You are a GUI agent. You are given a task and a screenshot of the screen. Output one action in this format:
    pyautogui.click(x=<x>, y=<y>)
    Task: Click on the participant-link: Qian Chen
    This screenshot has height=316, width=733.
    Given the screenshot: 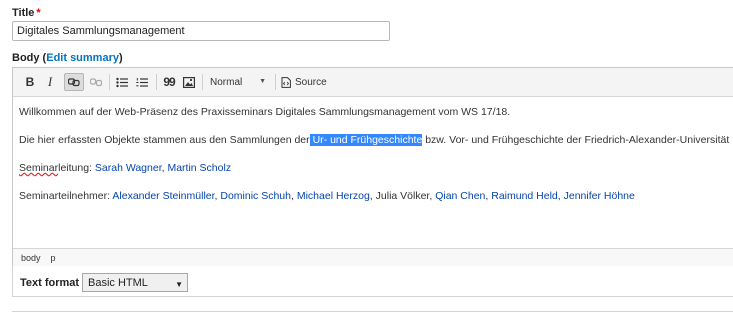 What is the action you would take?
    pyautogui.click(x=460, y=196)
    